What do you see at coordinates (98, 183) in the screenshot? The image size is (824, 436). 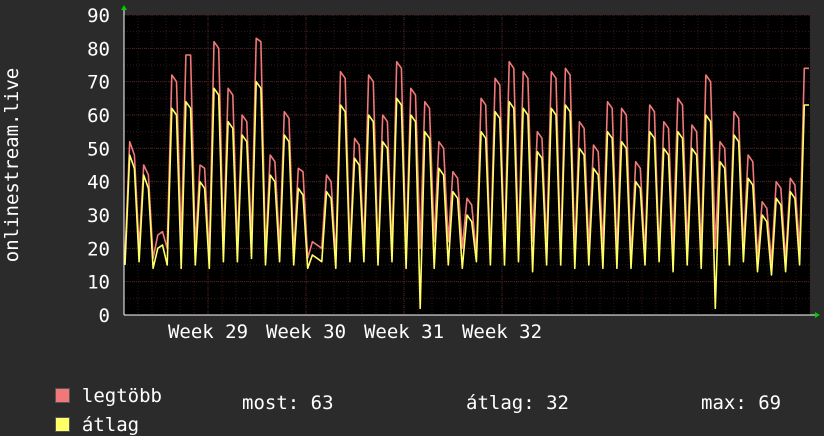 I see `y-tick-label: 40` at bounding box center [98, 183].